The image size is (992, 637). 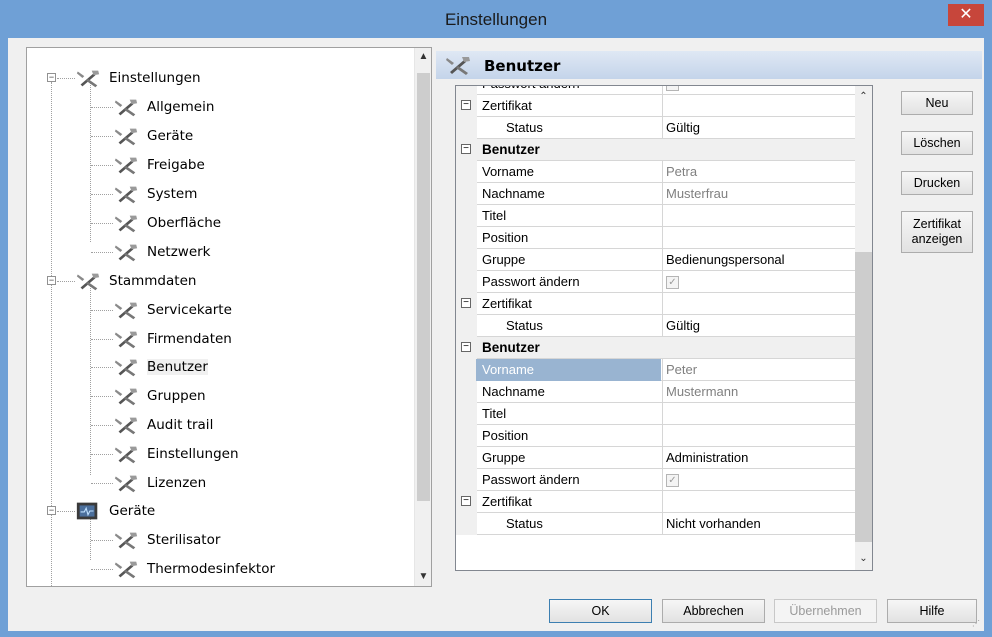 What do you see at coordinates (937, 183) in the screenshot?
I see `print-button: Drucken` at bounding box center [937, 183].